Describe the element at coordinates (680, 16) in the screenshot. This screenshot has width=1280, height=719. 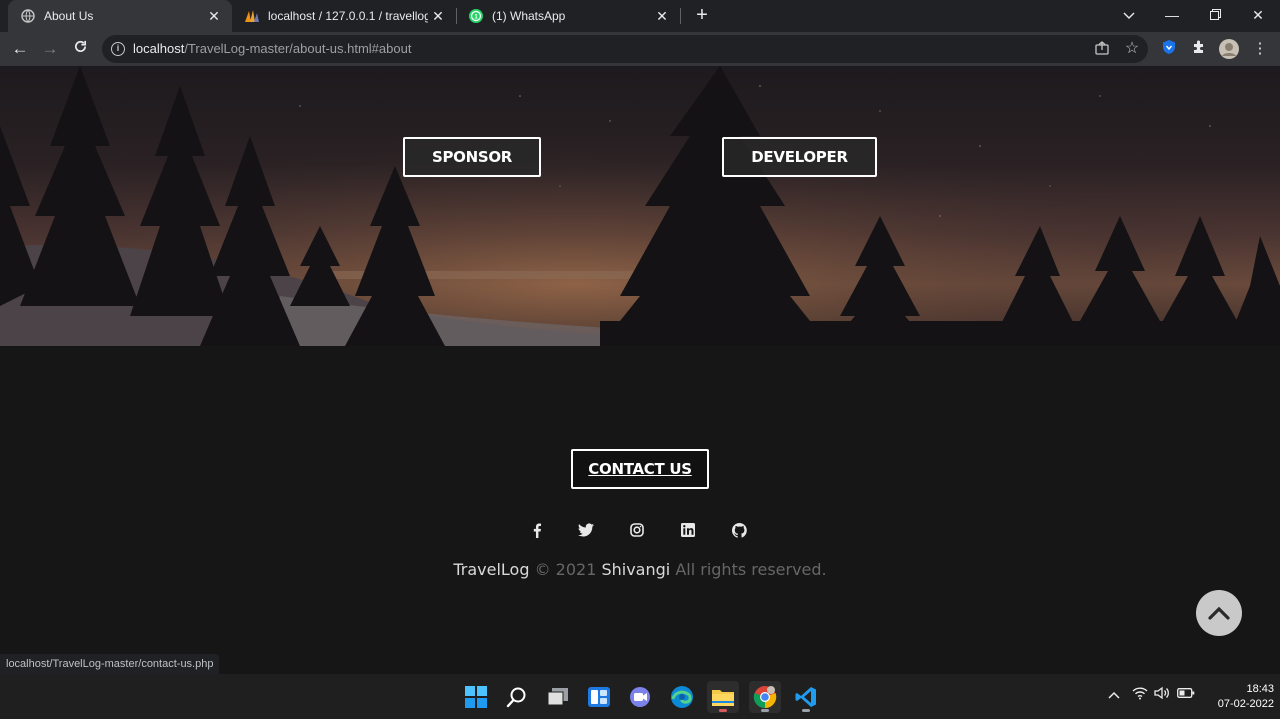
I see `tab-separator` at that location.